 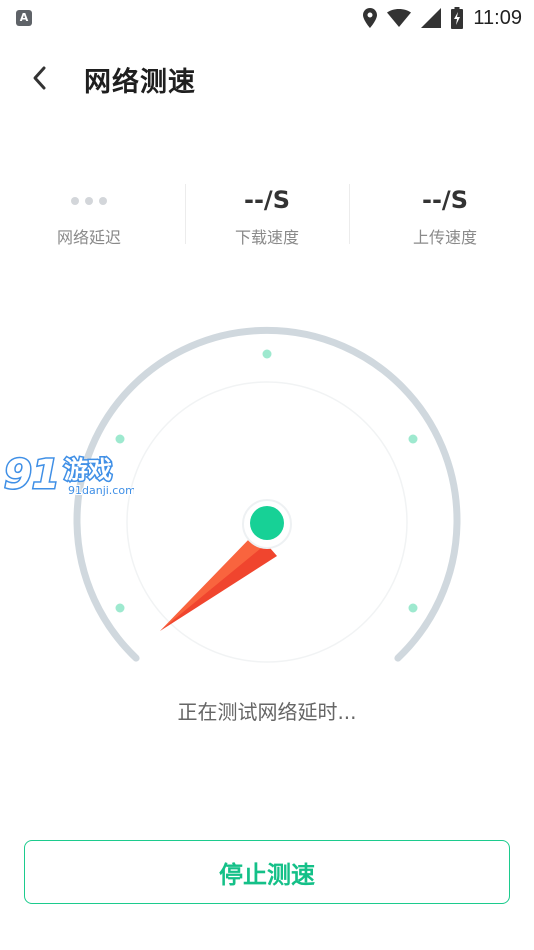 I want to click on latency-value, so click(x=89, y=200).